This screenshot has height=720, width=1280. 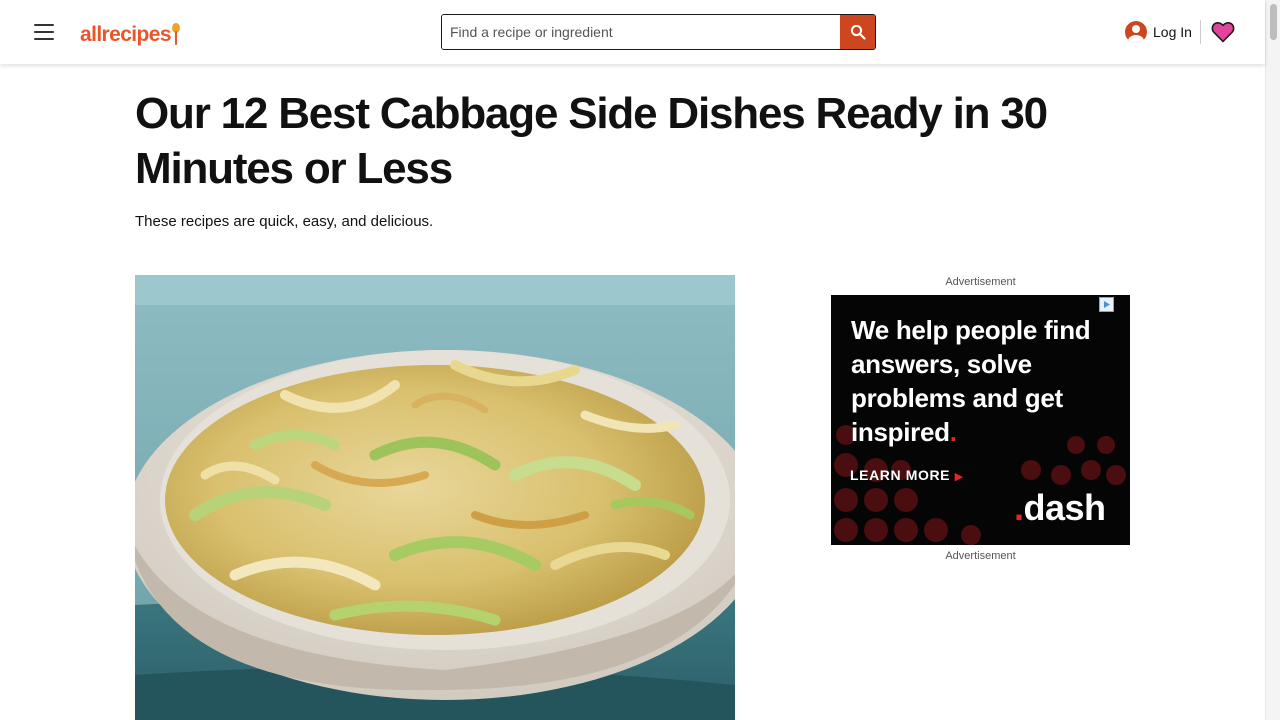 I want to click on page-scrollbar, so click(x=1272, y=360).